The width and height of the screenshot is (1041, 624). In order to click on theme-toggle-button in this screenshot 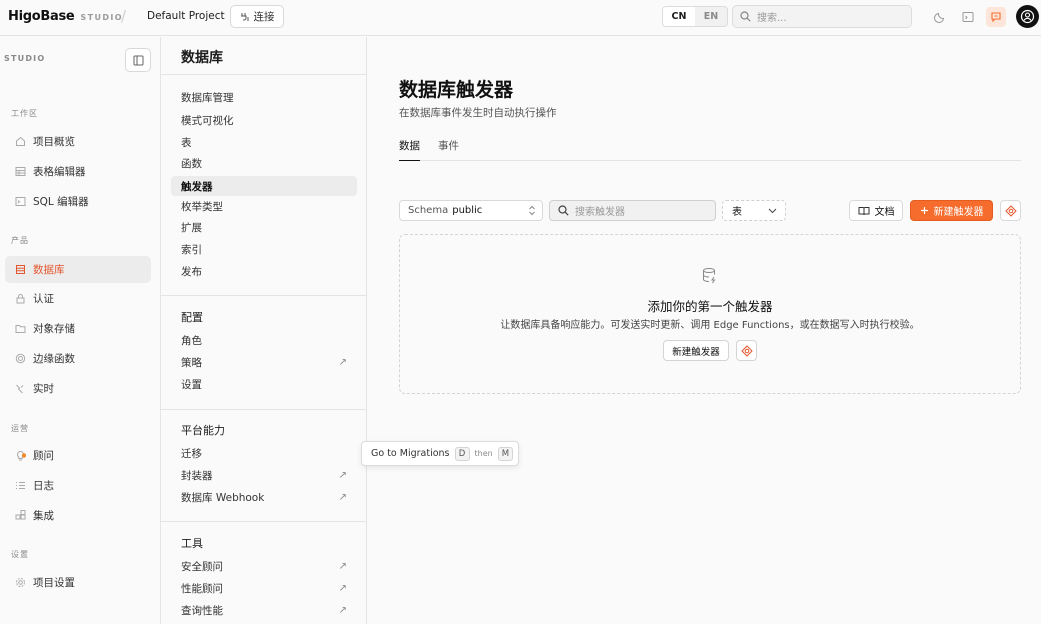, I will do `click(940, 17)`.